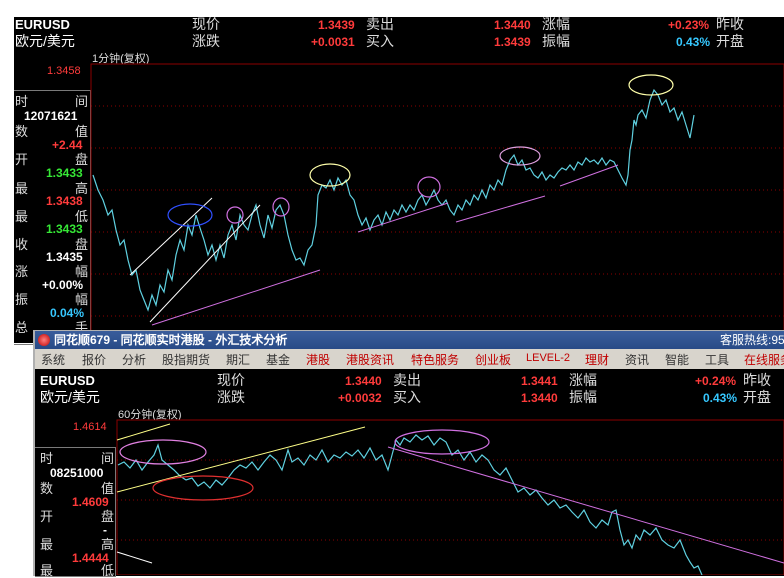 The height and width of the screenshot is (578, 784). I want to click on menu-item-forex: 期汇, so click(238, 359).